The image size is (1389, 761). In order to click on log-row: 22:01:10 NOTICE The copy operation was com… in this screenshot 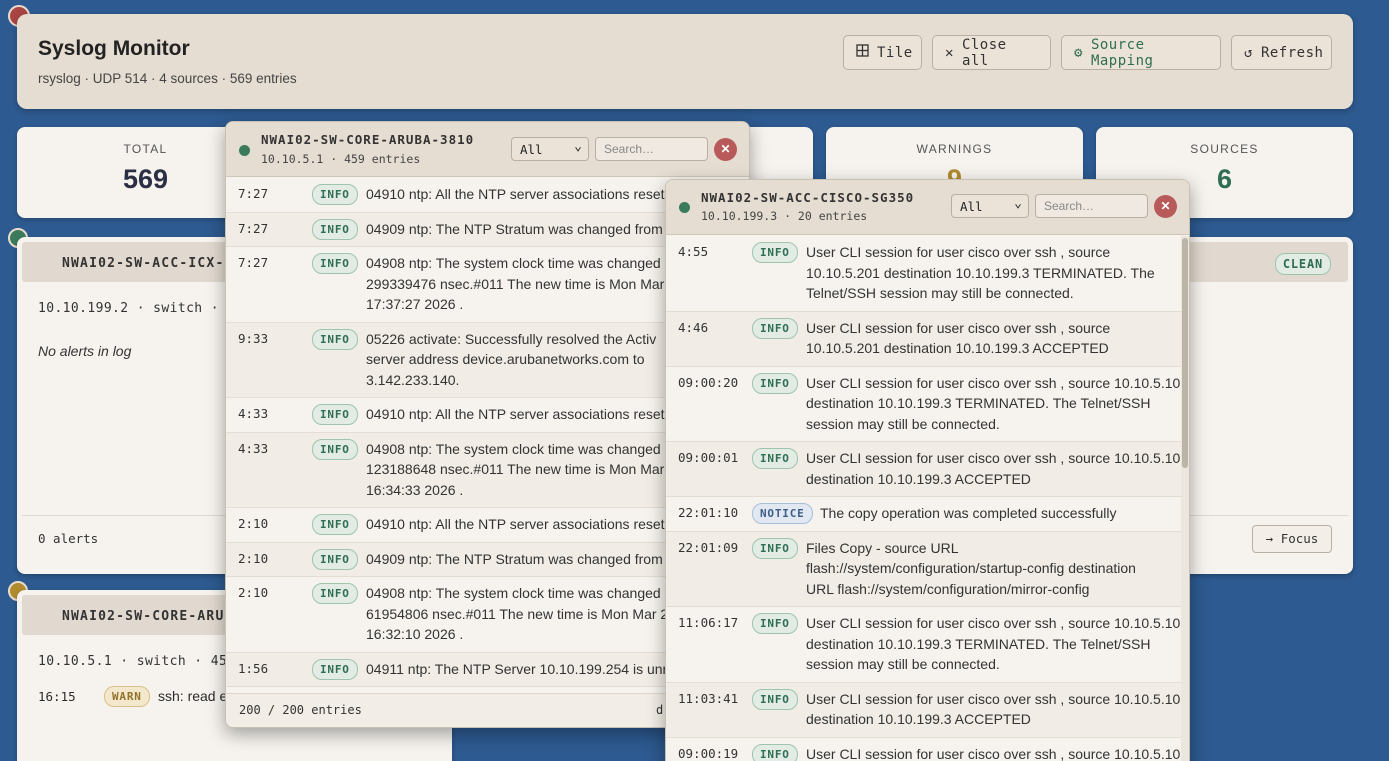, I will do `click(923, 514)`.